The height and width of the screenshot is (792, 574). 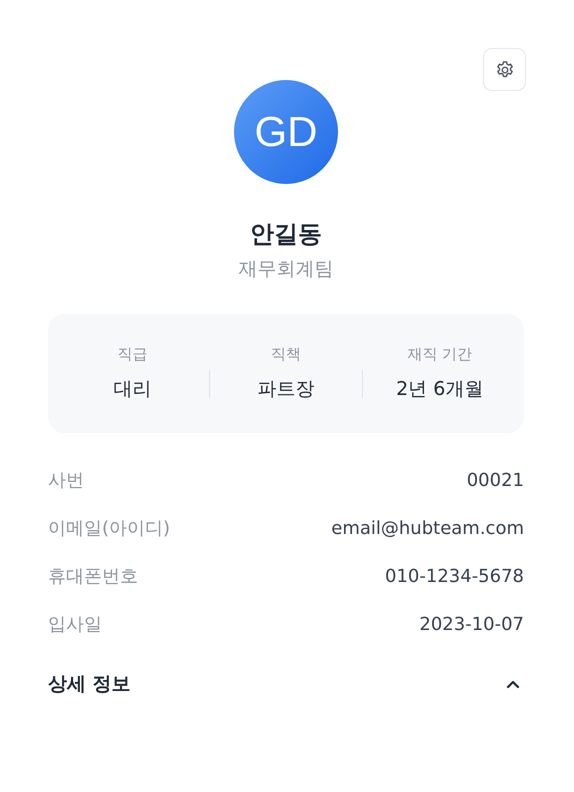 I want to click on detail-value: 2023-10-07, so click(x=471, y=624).